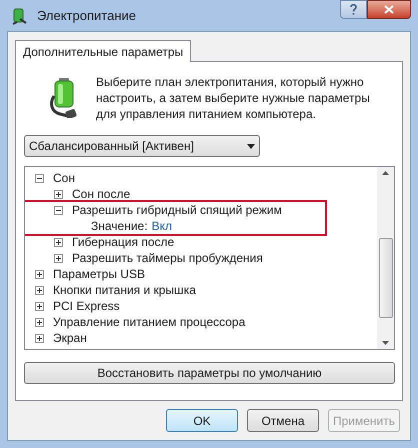  Describe the element at coordinates (251, 146) in the screenshot. I see `dropdown-arrow-icon` at that location.